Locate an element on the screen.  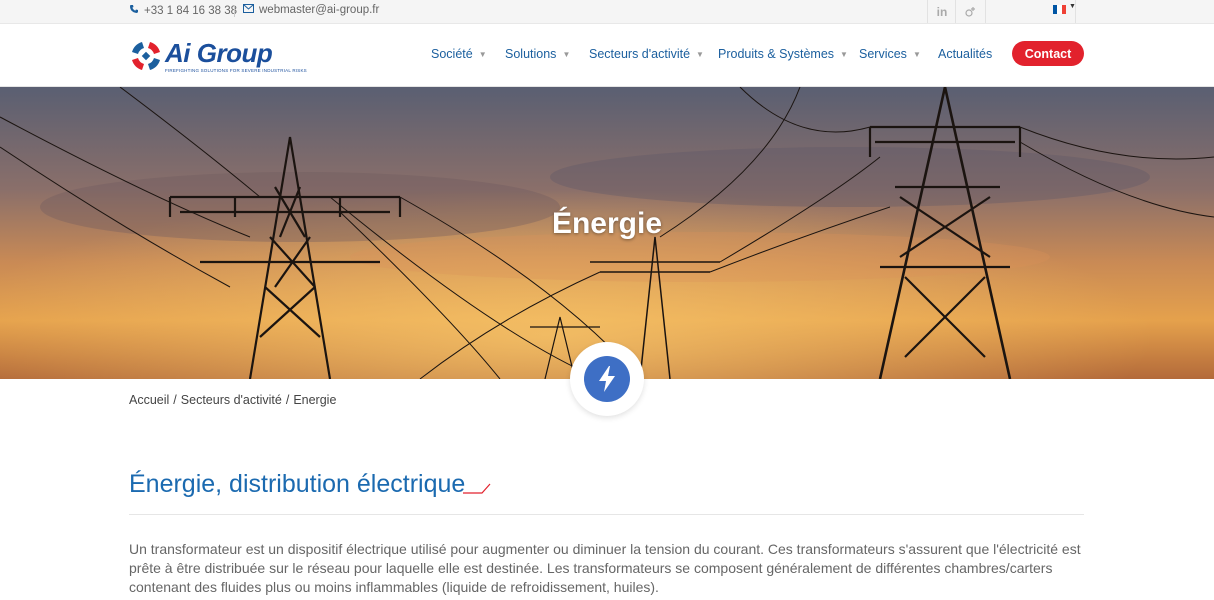
breadcrumb-secteurs-link: Secteurs d'activité is located at coordinates (231, 400).